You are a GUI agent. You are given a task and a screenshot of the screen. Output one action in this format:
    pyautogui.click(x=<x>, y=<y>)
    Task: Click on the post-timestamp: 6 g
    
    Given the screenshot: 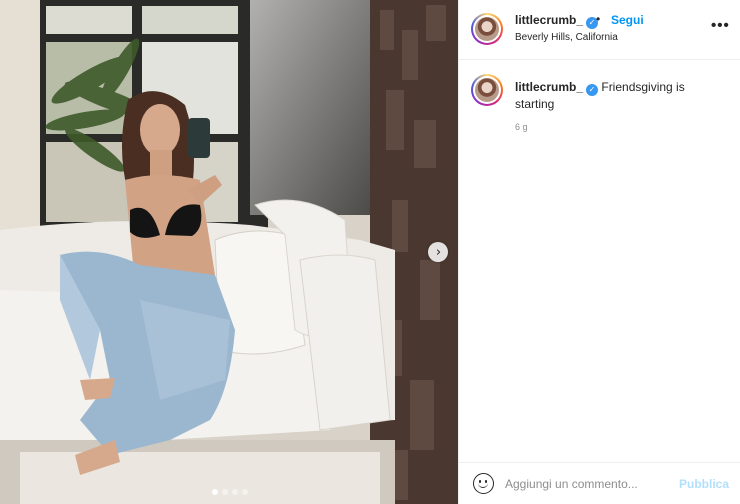 What is the action you would take?
    pyautogui.click(x=521, y=127)
    